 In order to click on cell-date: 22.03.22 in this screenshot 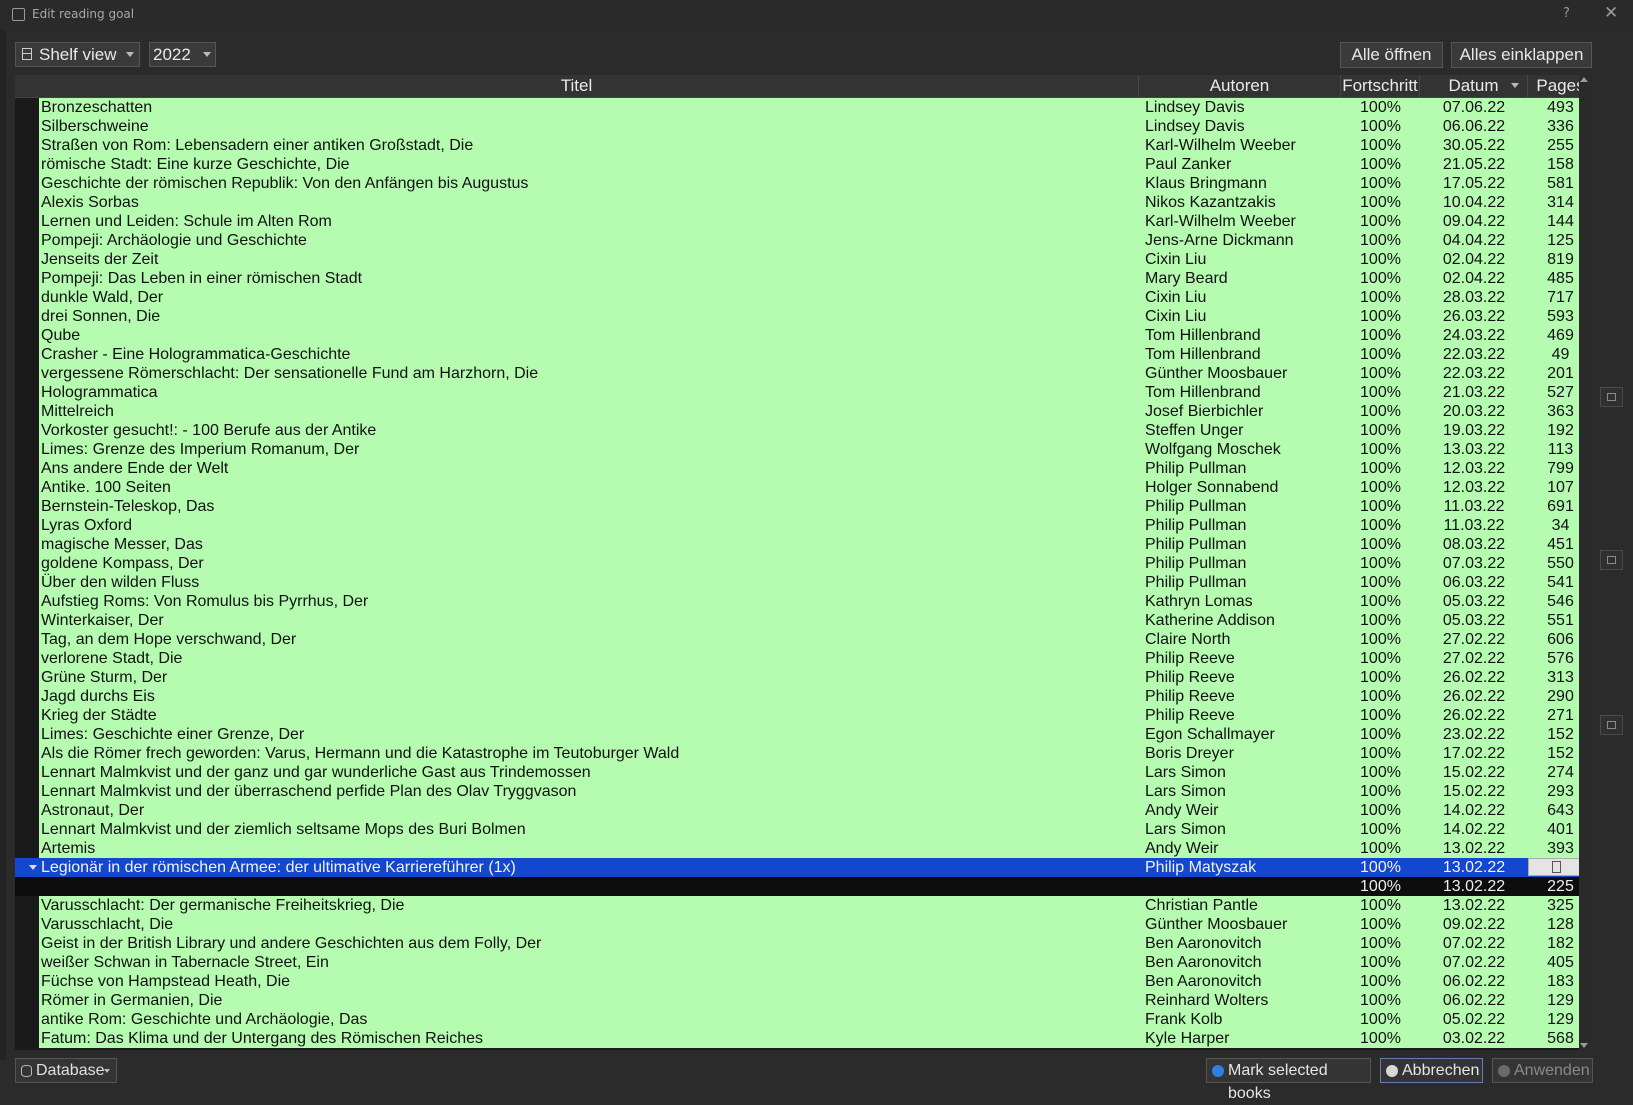, I will do `click(1474, 373)`.